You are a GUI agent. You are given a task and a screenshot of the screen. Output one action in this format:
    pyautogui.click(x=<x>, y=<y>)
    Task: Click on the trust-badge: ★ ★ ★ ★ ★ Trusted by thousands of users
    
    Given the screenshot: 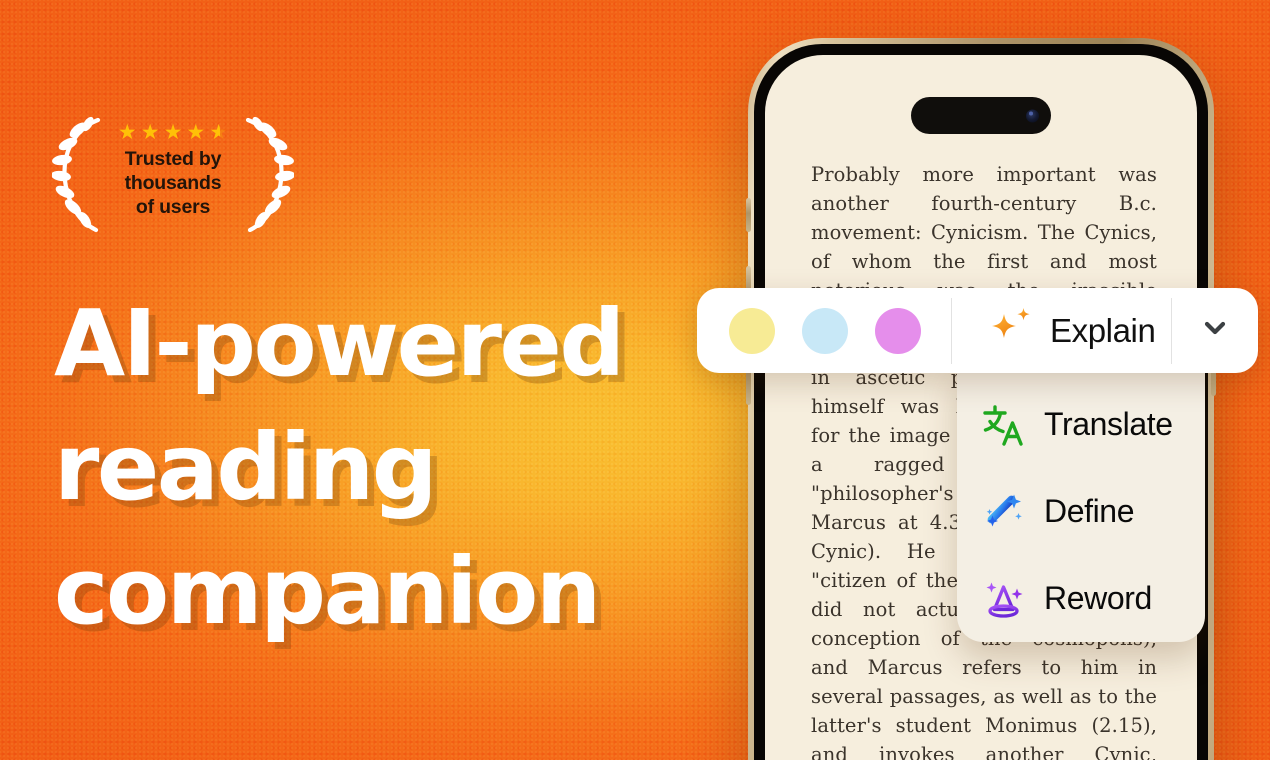 What is the action you would take?
    pyautogui.click(x=173, y=176)
    